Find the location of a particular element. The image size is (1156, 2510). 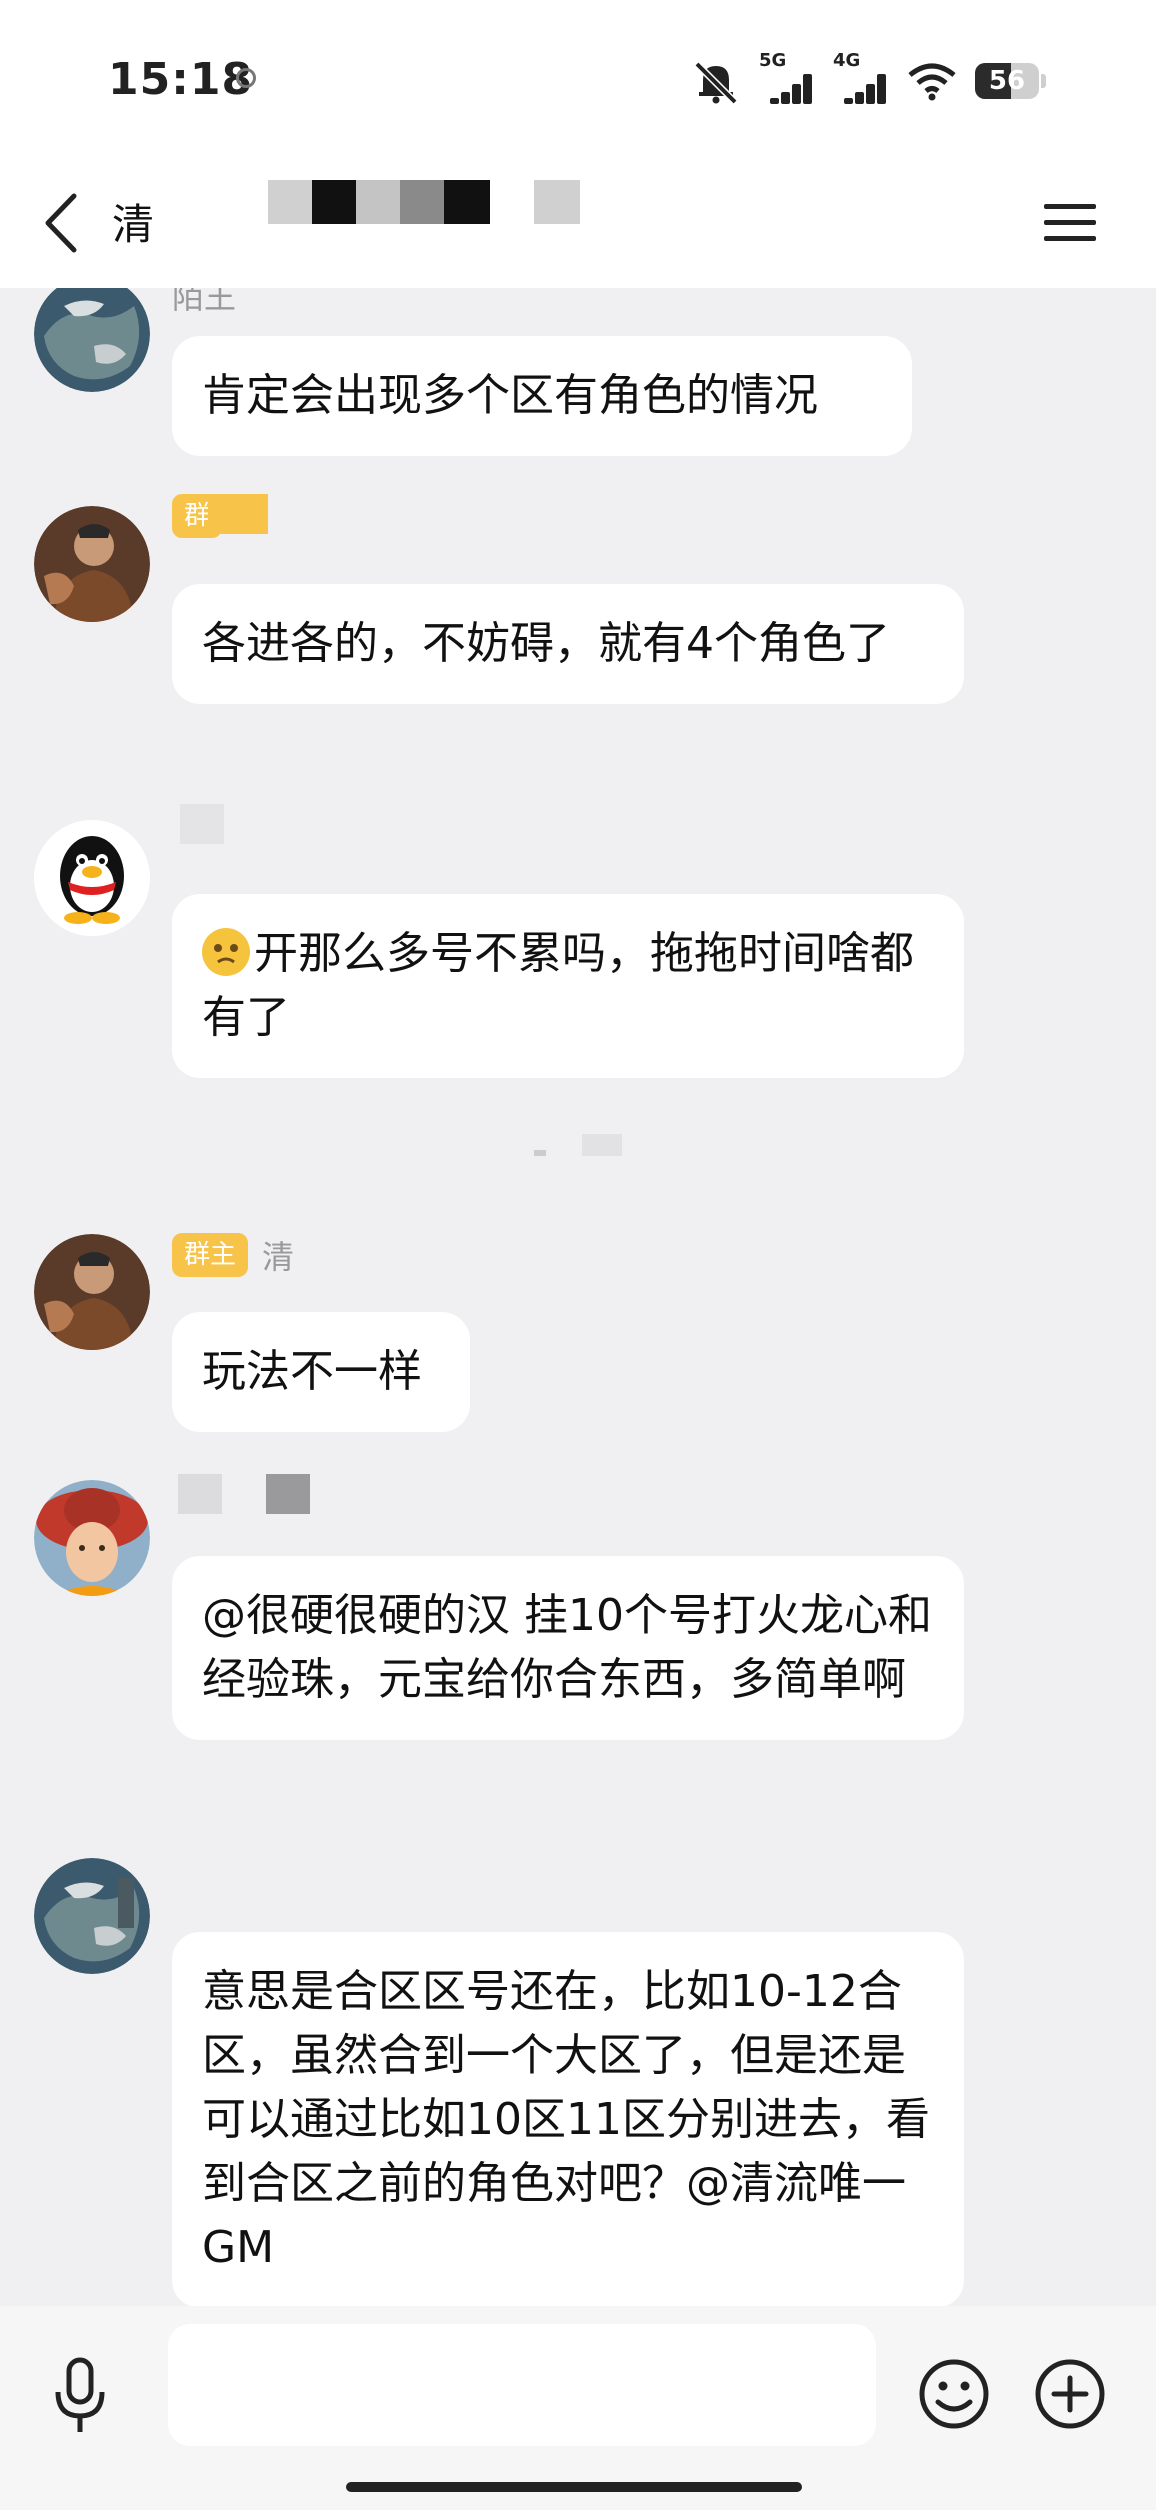

time-divider is located at coordinates (578, 1147).